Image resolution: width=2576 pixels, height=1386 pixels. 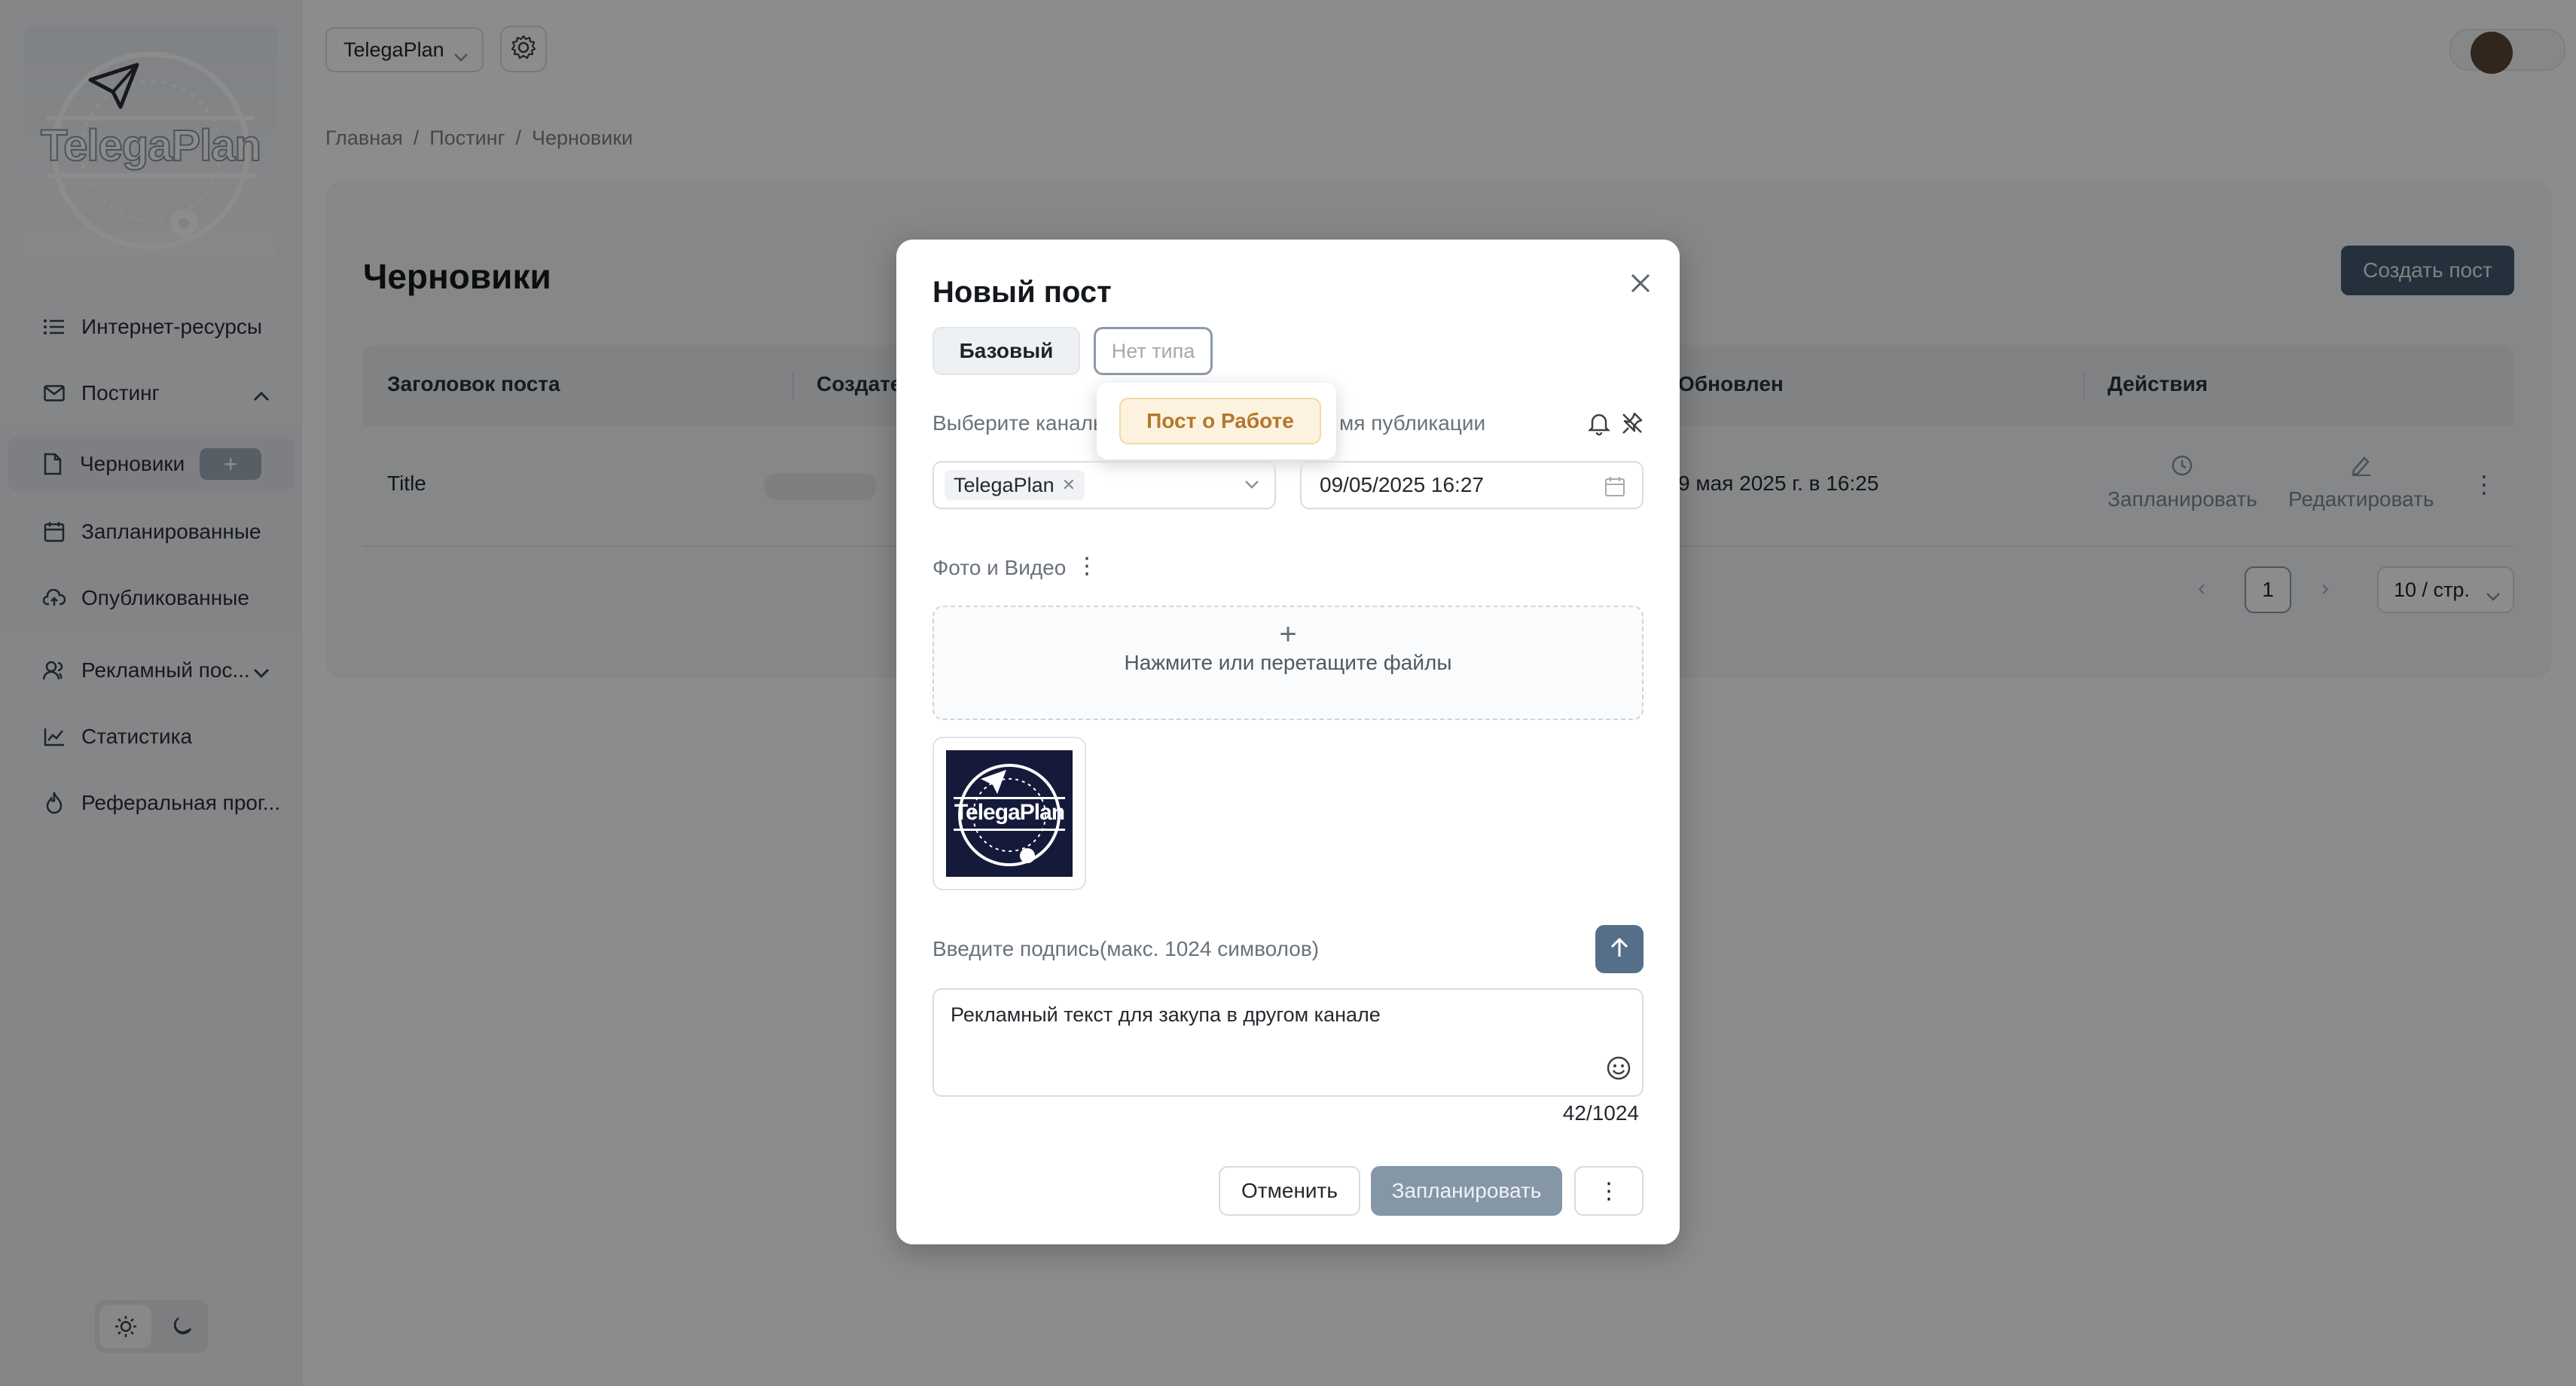 I want to click on thumbnail-image: TelegaPlan, so click(x=1010, y=814).